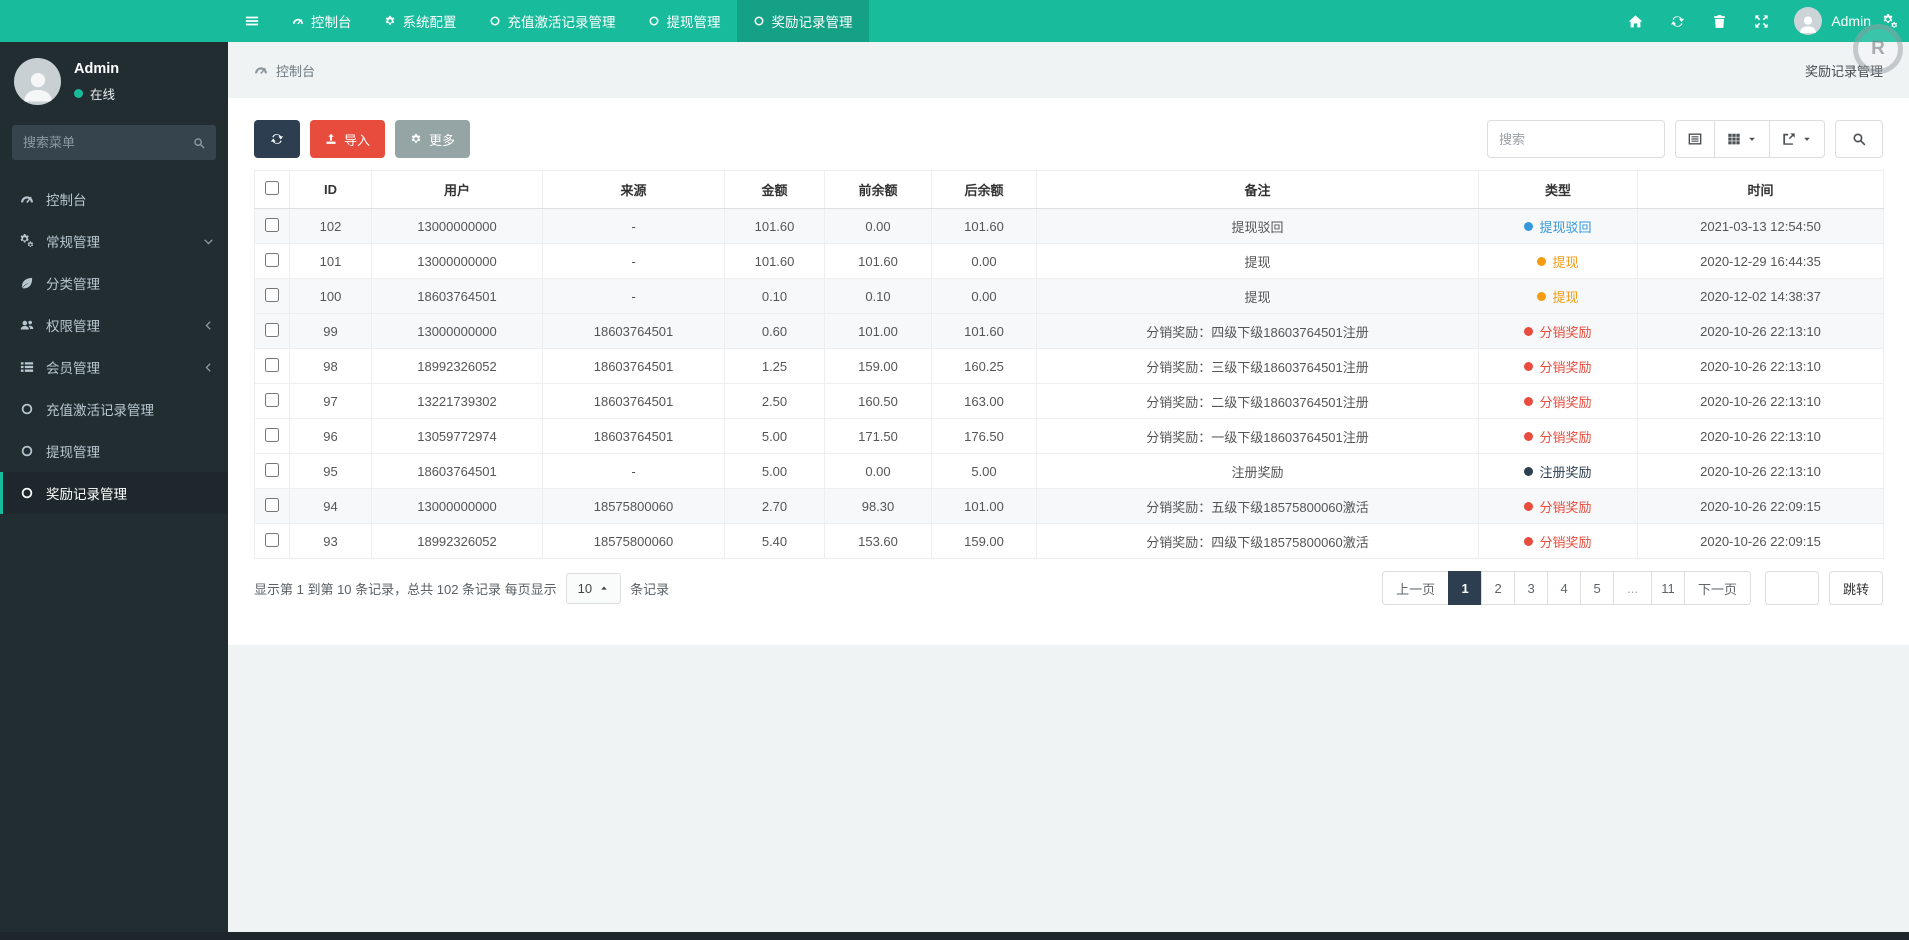  Describe the element at coordinates (433, 139) in the screenshot. I see `more-button: 更多` at that location.